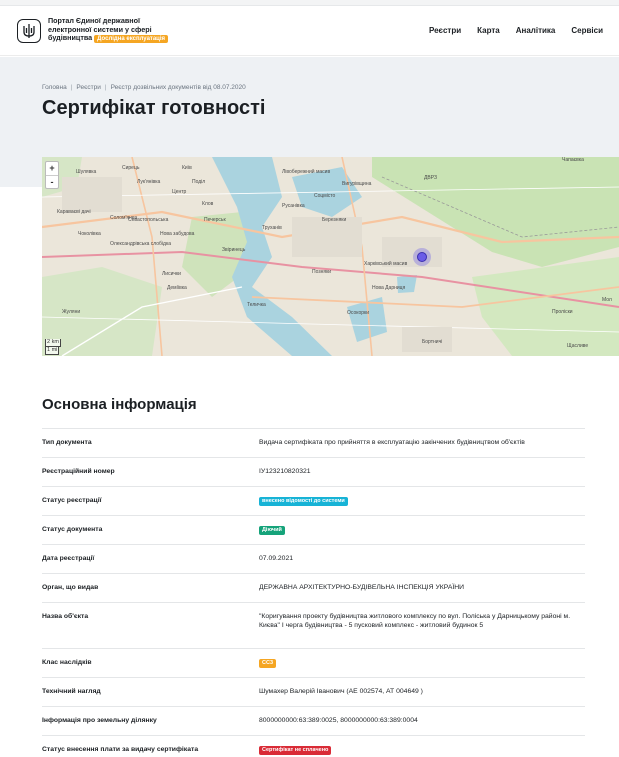 This screenshot has height=757, width=619. What do you see at coordinates (54, 87) in the screenshot?
I see `breadcrumb-home: Головна` at bounding box center [54, 87].